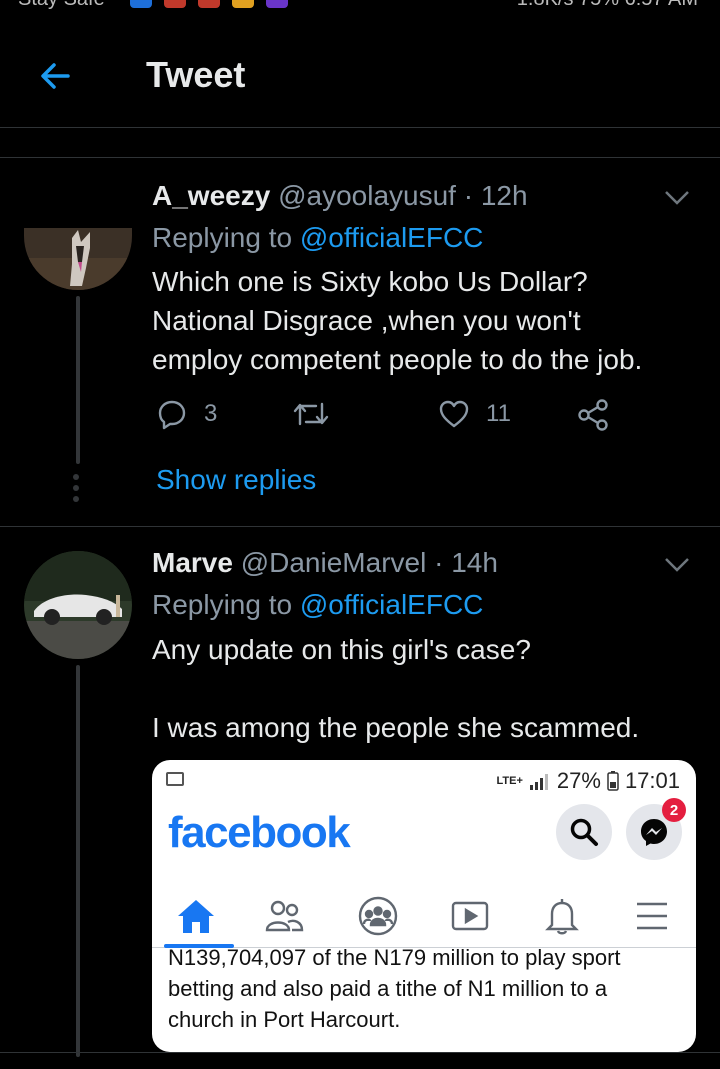  I want to click on timestamp: 12h, so click(504, 195).